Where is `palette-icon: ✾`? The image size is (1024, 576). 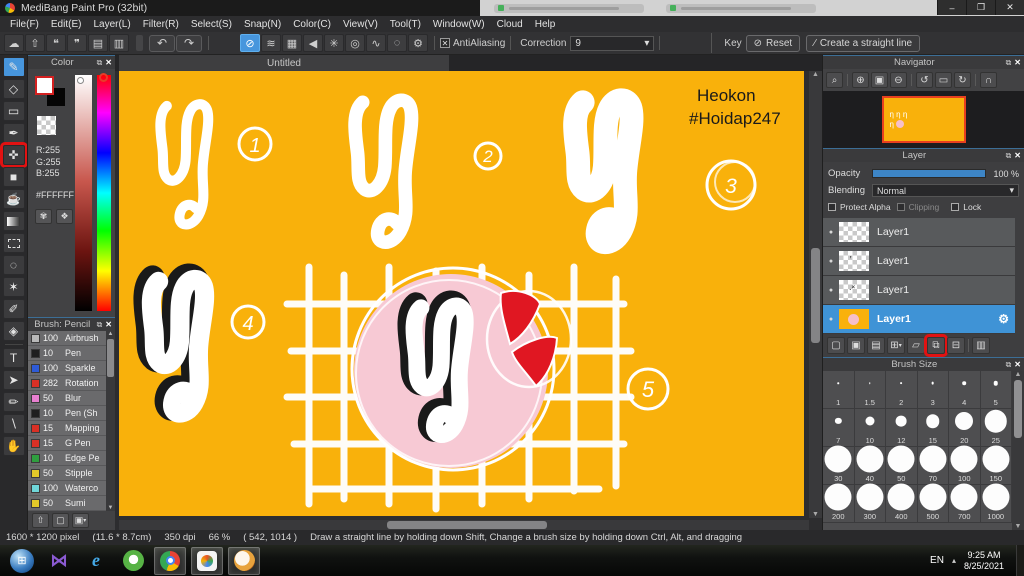
palette-icon: ✾ is located at coordinates (43, 216).